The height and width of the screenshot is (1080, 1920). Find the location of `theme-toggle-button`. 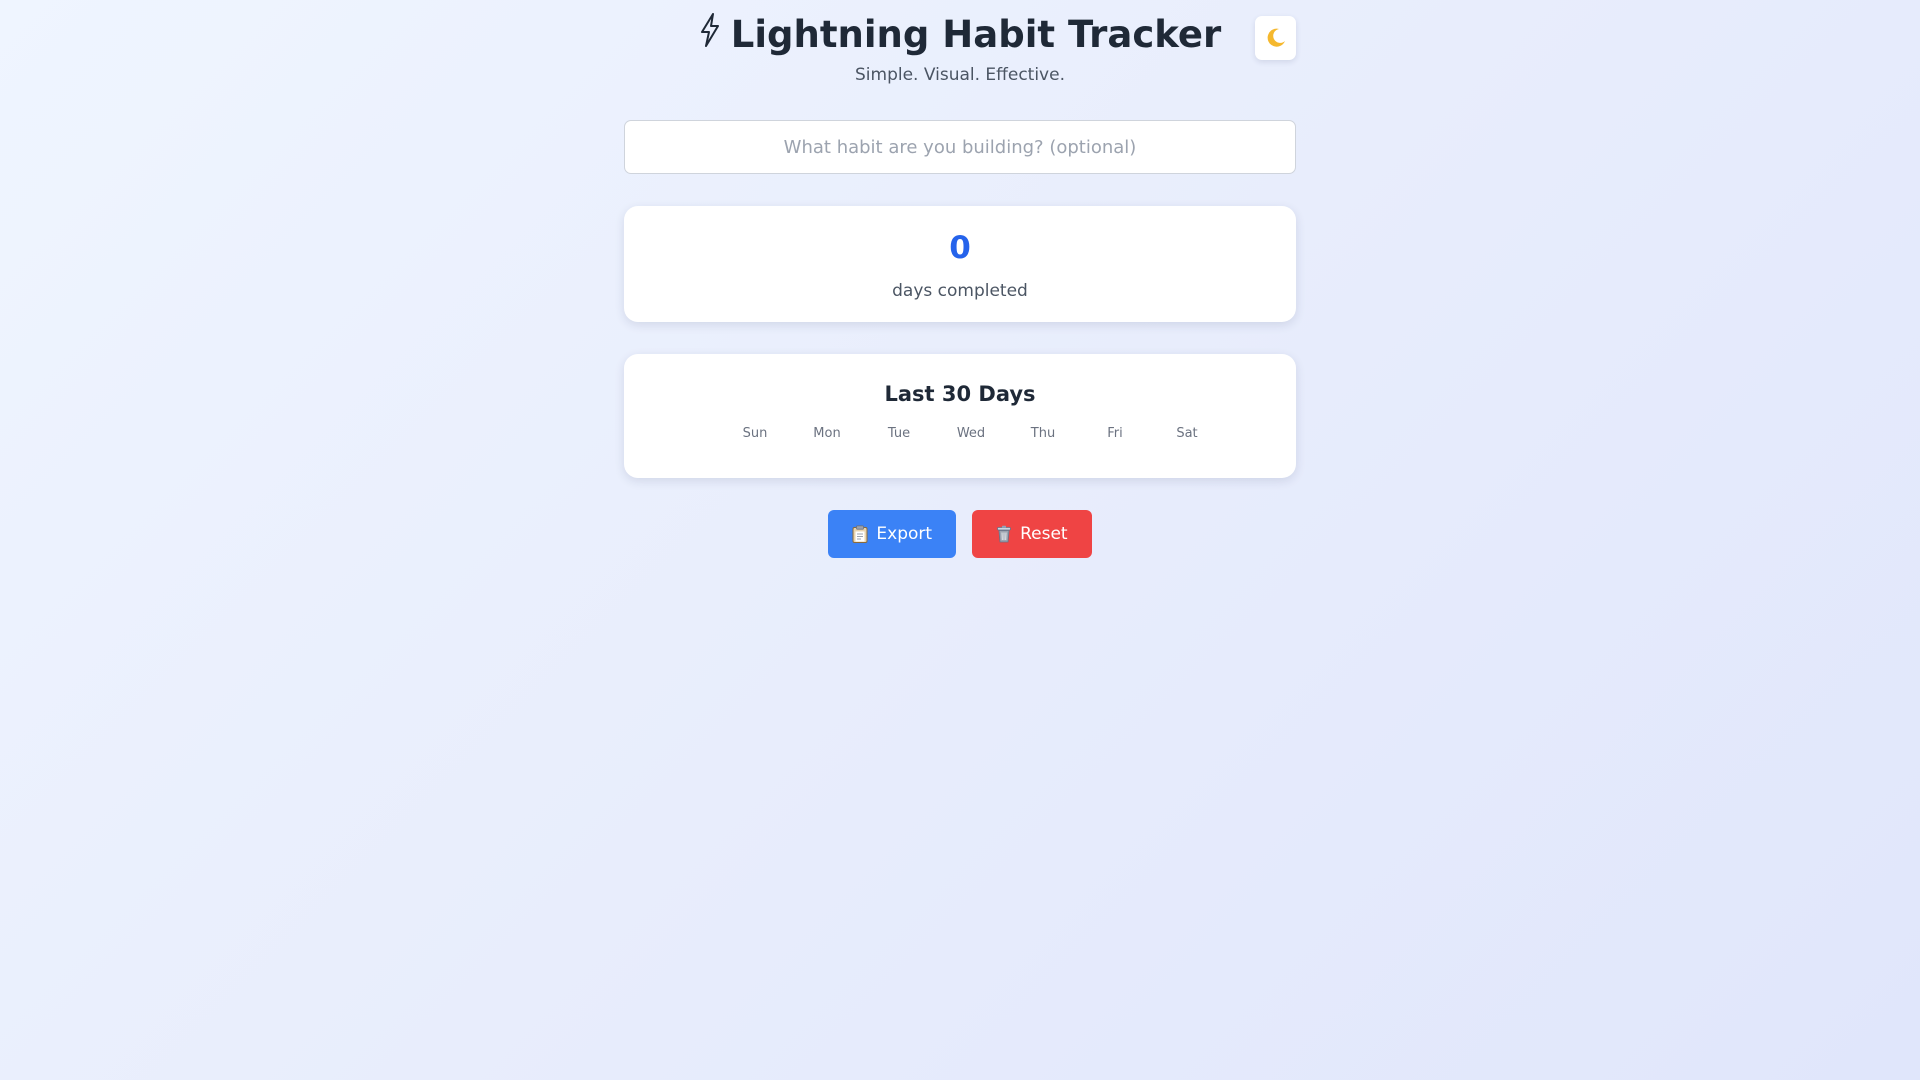

theme-toggle-button is located at coordinates (1275, 38).